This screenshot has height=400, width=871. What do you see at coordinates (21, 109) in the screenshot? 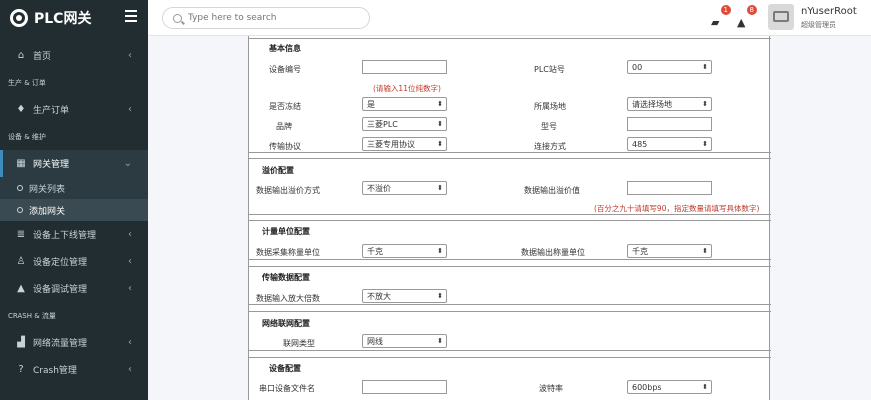
I see `drop-icon: ♦` at bounding box center [21, 109].